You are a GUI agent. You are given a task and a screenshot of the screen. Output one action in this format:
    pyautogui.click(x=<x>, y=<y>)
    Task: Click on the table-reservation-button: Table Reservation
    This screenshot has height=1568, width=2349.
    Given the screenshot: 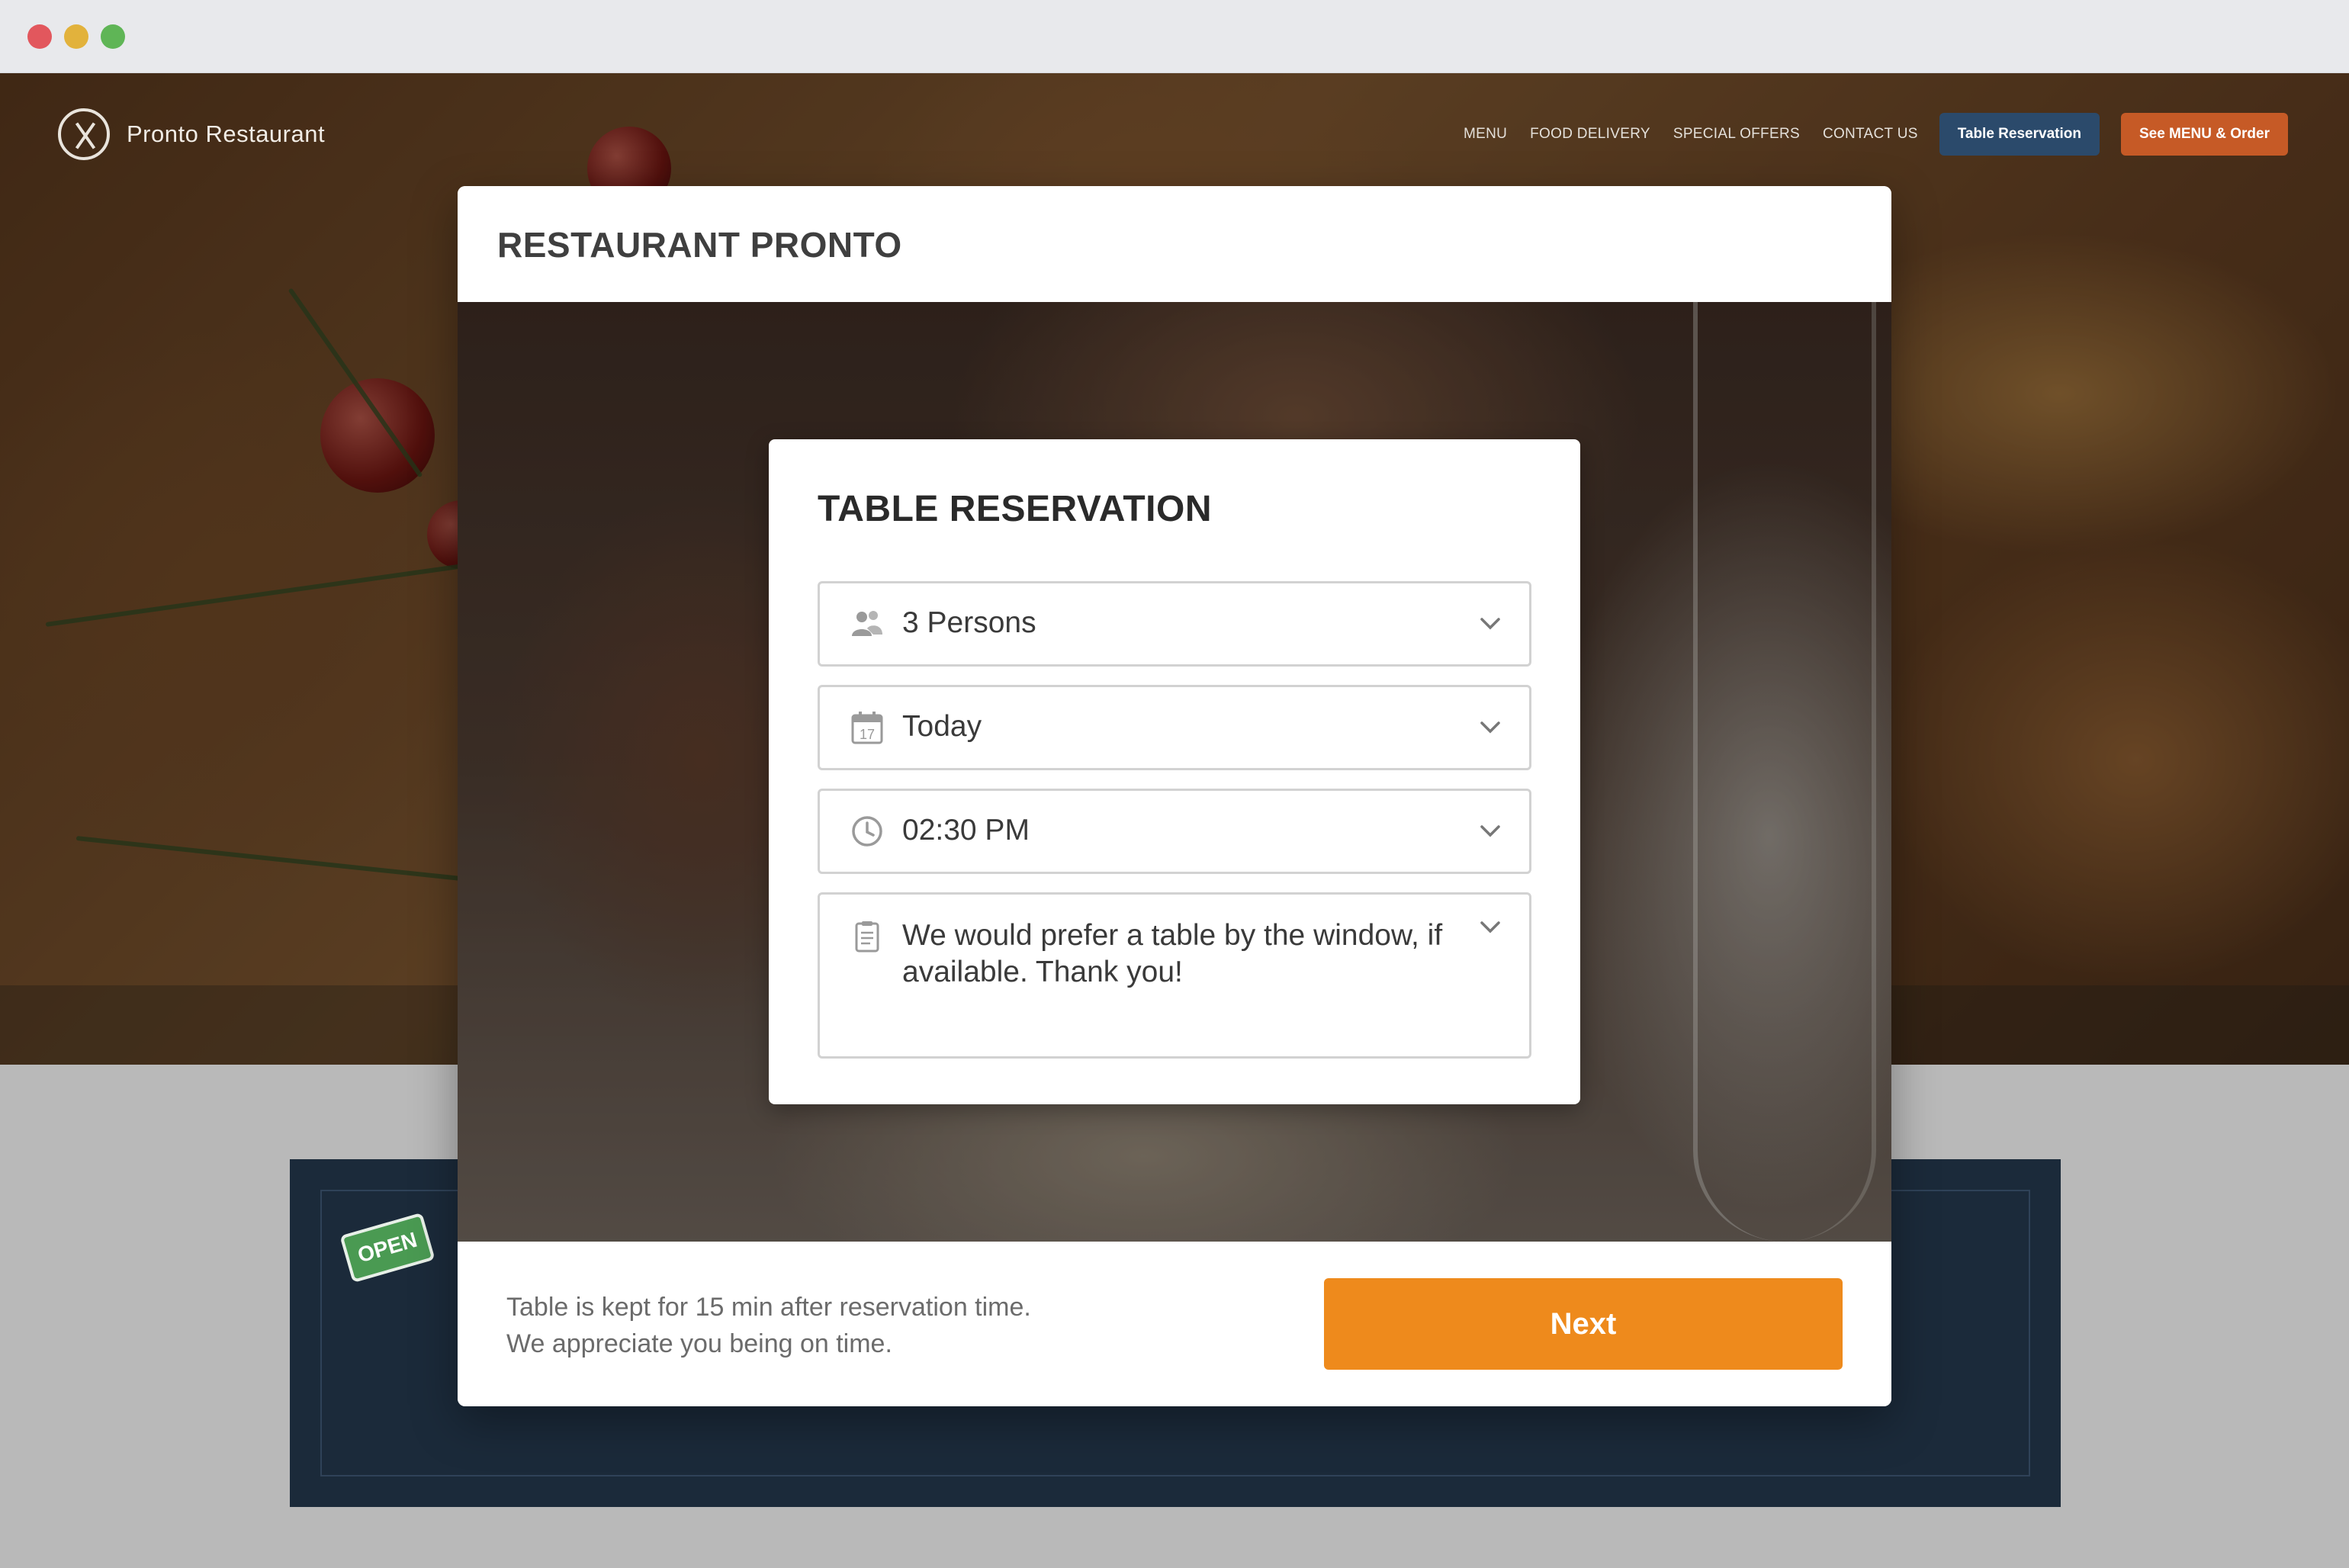 What is the action you would take?
    pyautogui.click(x=2020, y=134)
    